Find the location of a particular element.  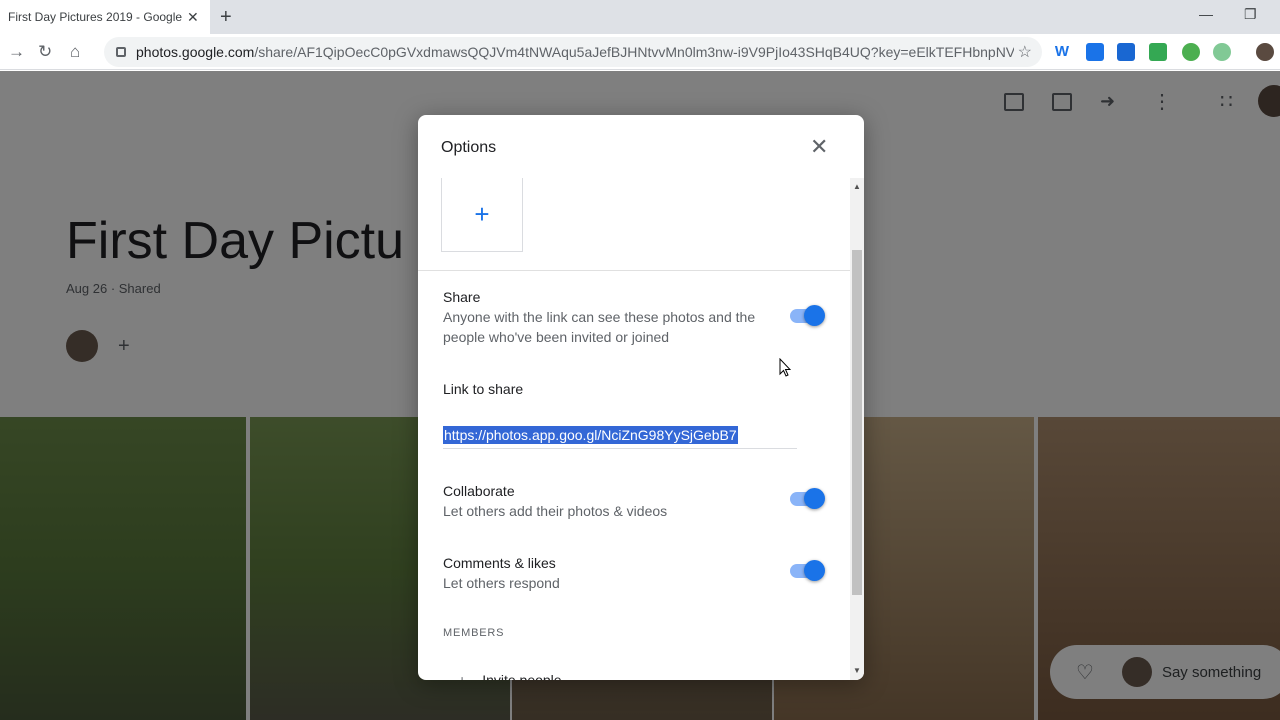

green-circle-extension-icon is located at coordinates (1222, 52).